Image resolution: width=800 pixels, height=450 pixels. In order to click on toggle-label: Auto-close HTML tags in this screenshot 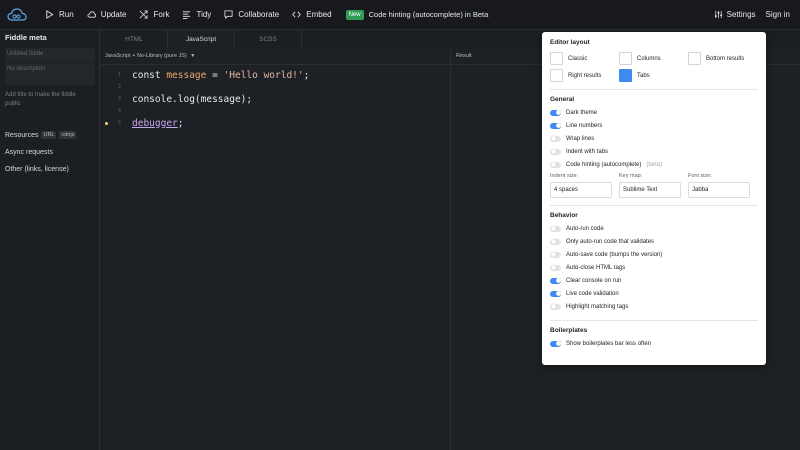, I will do `click(596, 267)`.